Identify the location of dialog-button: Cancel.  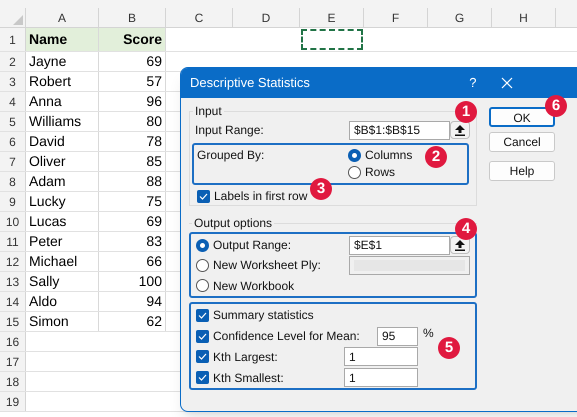
(522, 142).